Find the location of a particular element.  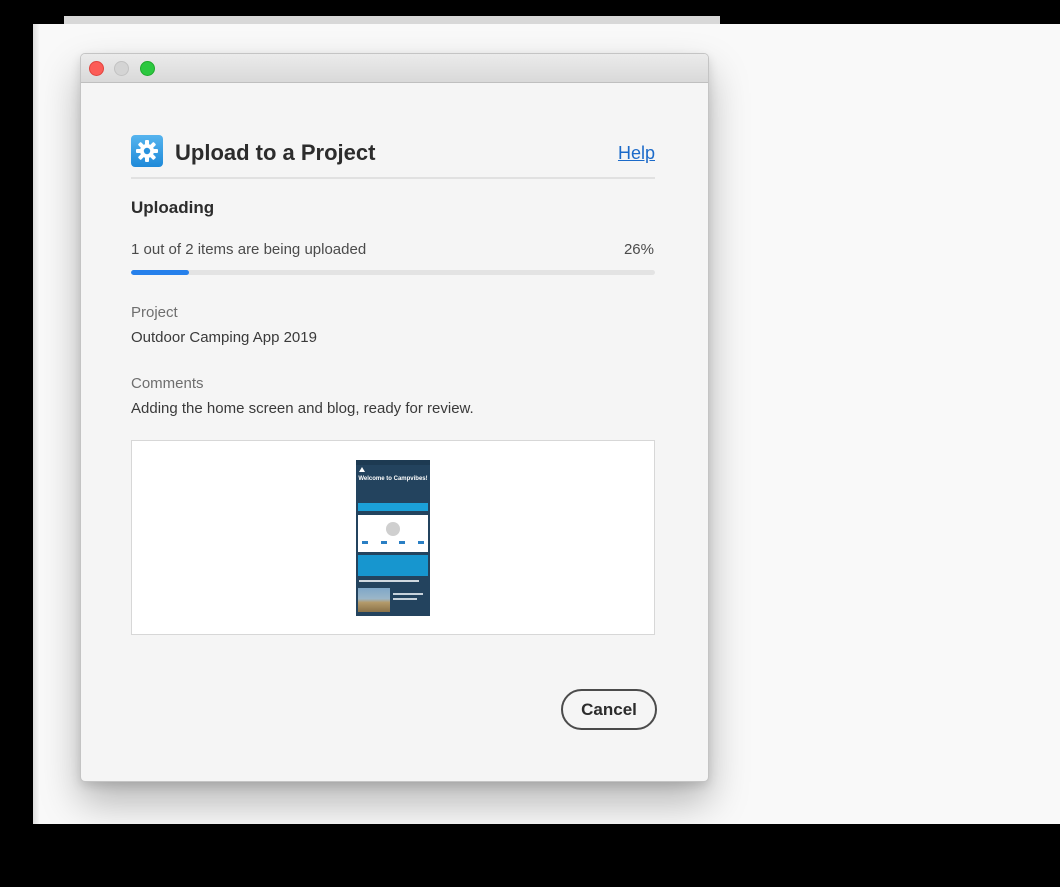

comments-label: Comments is located at coordinates (167, 383).